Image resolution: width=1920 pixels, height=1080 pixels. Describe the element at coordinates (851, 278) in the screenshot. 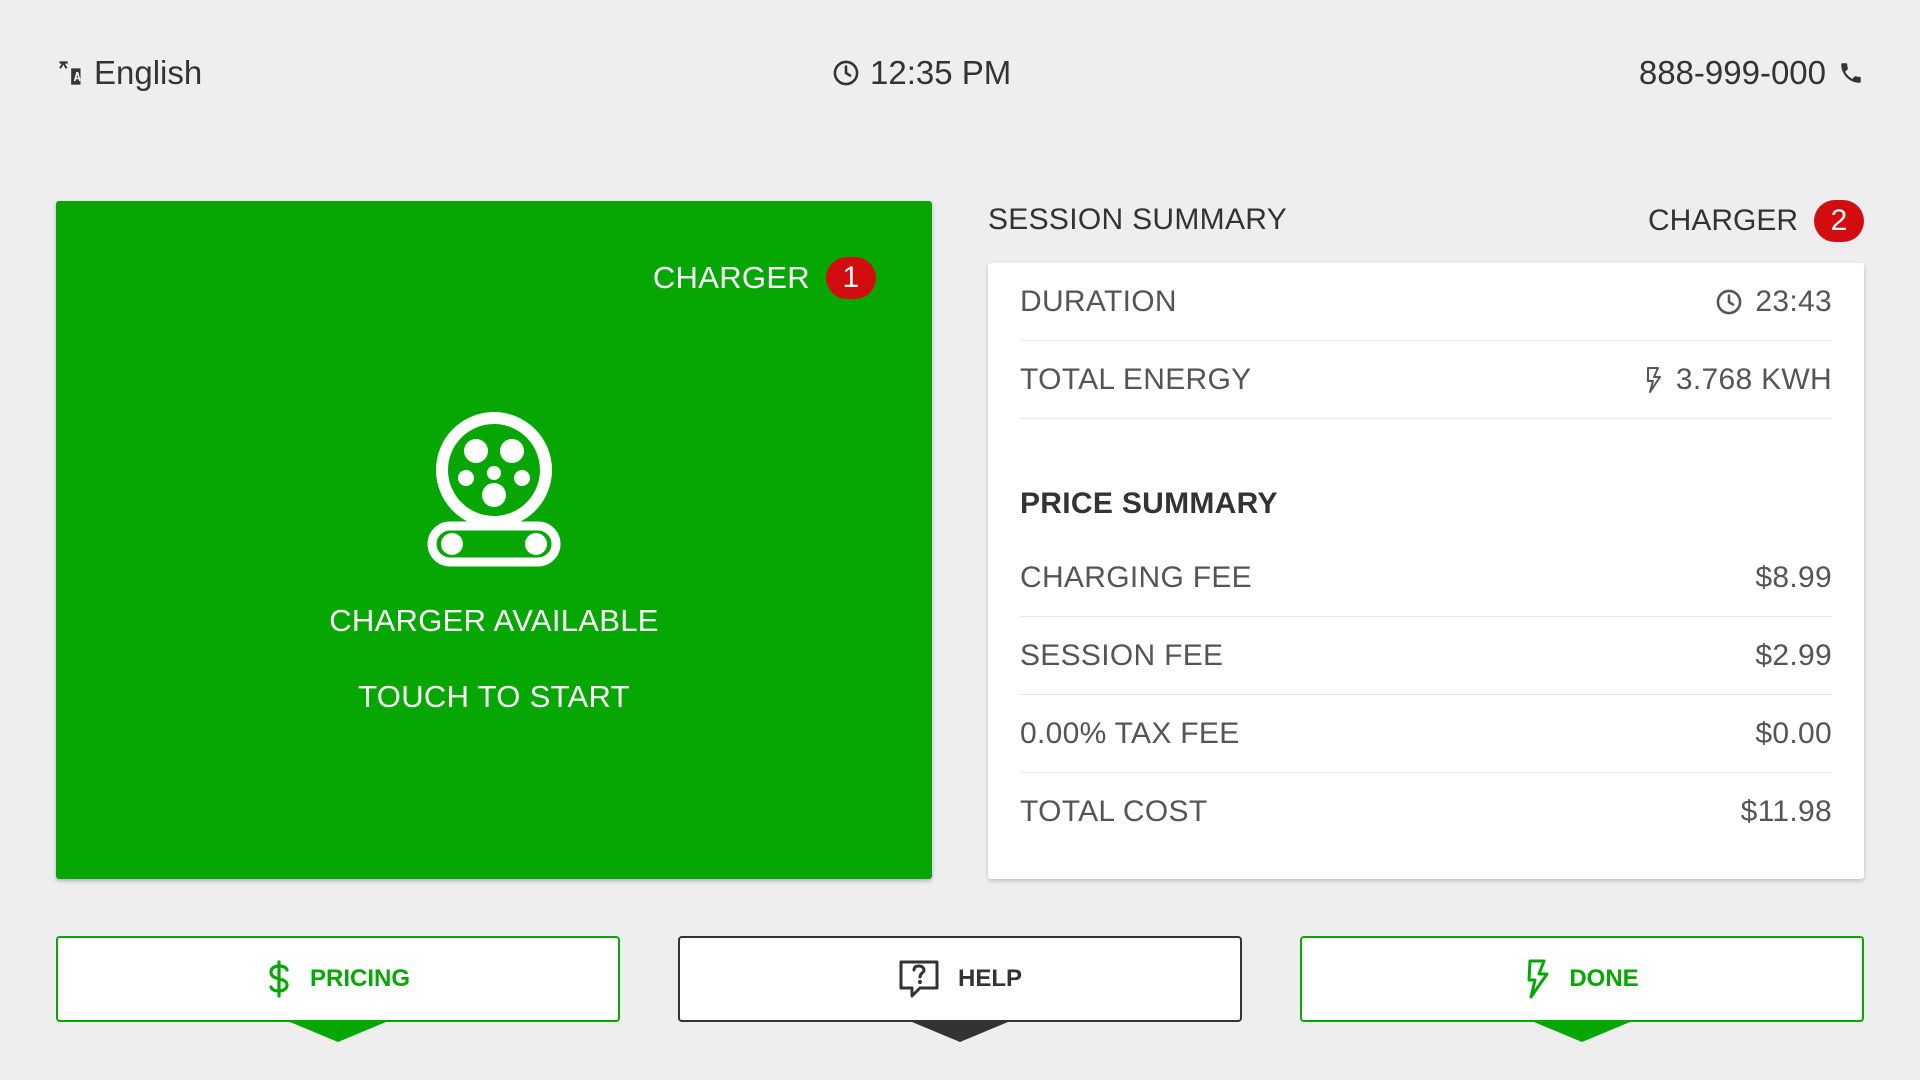

I see `charger-1-badge: 1` at that location.